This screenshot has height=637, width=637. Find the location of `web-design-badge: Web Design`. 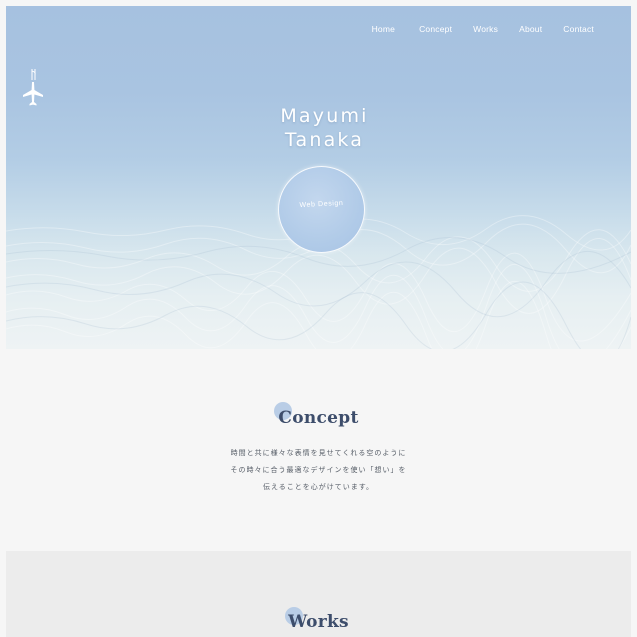

web-design-badge: Web Design is located at coordinates (321, 209).